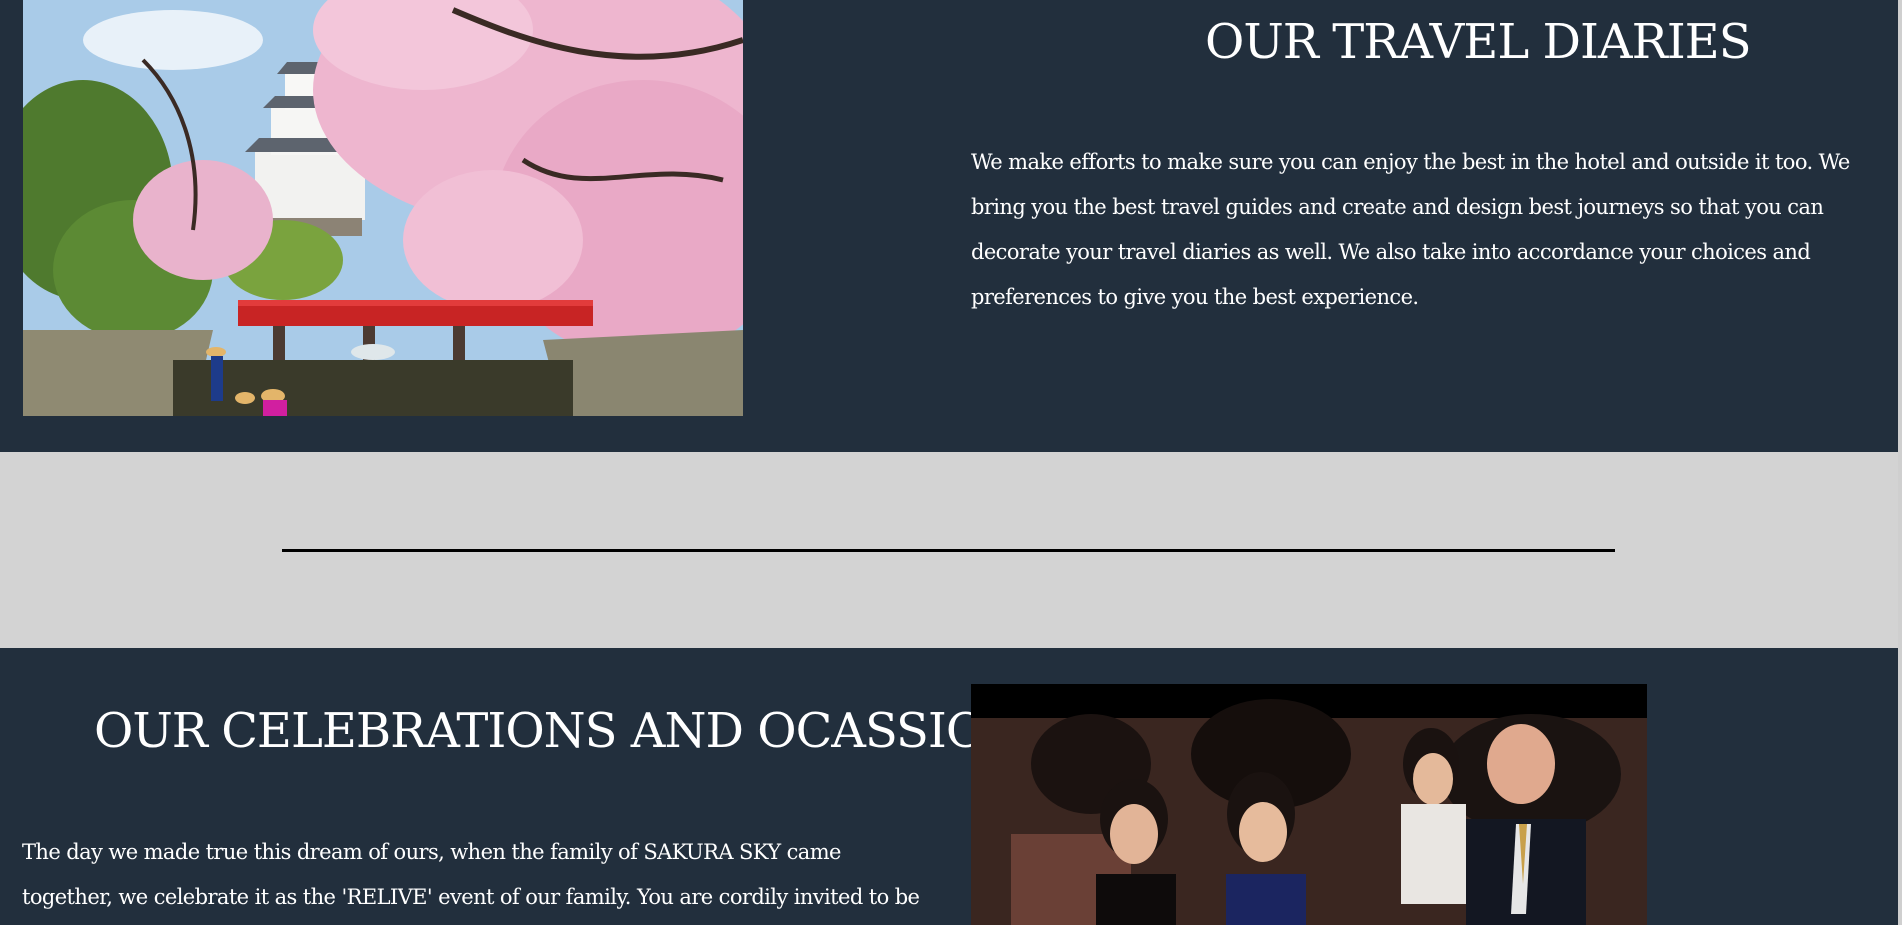 The height and width of the screenshot is (925, 1902). I want to click on horizontal-rule, so click(948, 550).